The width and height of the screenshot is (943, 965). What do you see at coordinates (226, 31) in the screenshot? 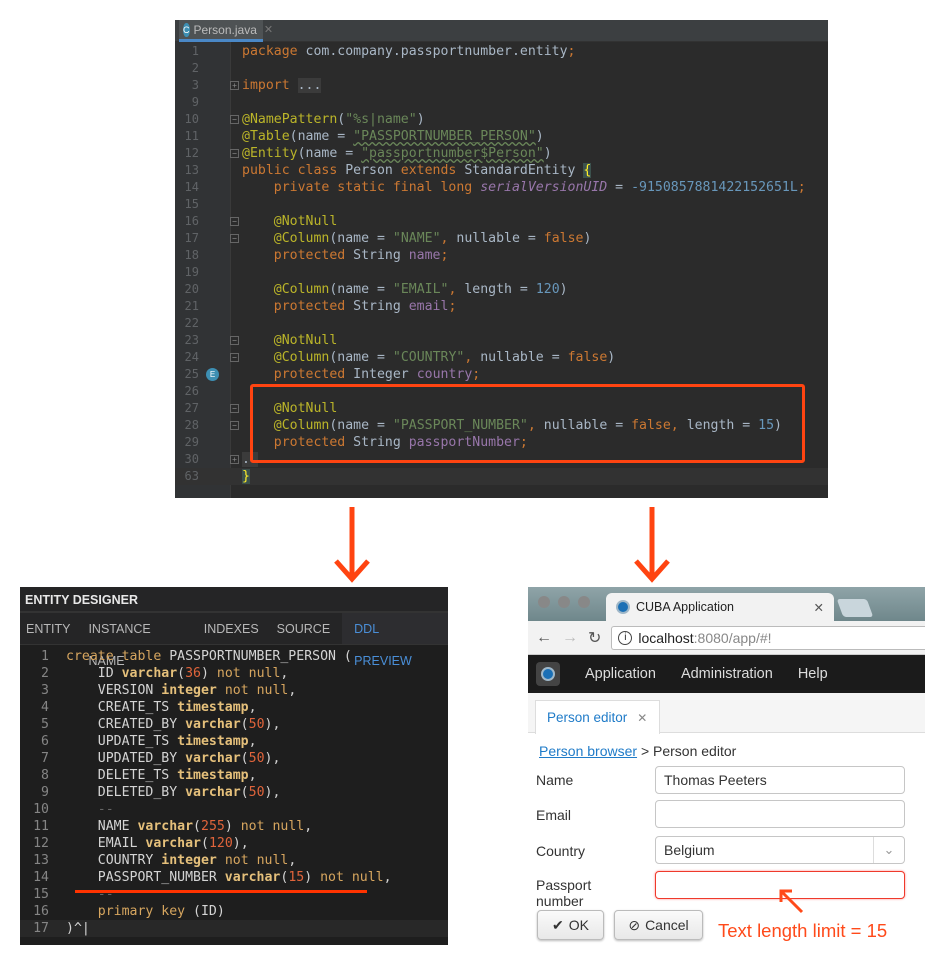
I see `tab-person-java: C Person.java ✕` at bounding box center [226, 31].